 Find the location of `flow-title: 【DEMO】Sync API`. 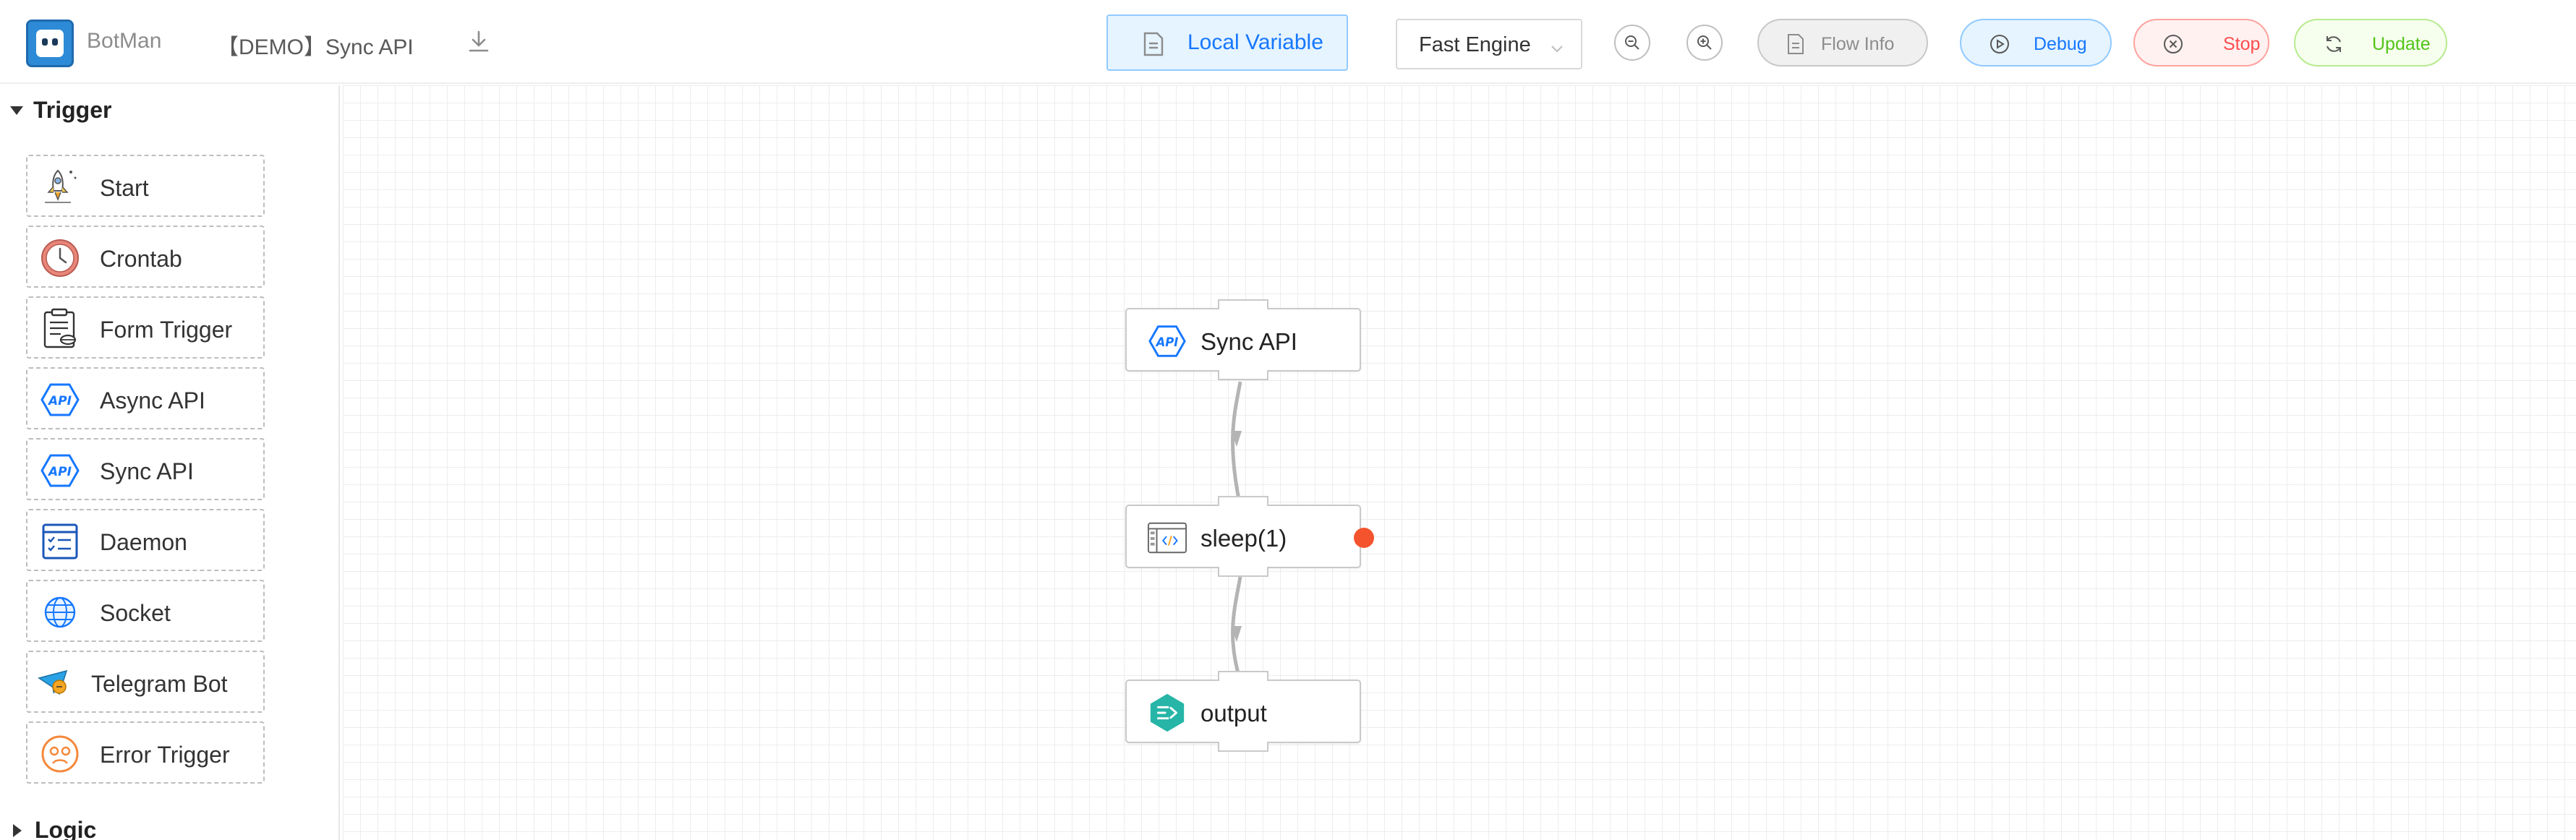

flow-title: 【DEMO】Sync API is located at coordinates (315, 47).